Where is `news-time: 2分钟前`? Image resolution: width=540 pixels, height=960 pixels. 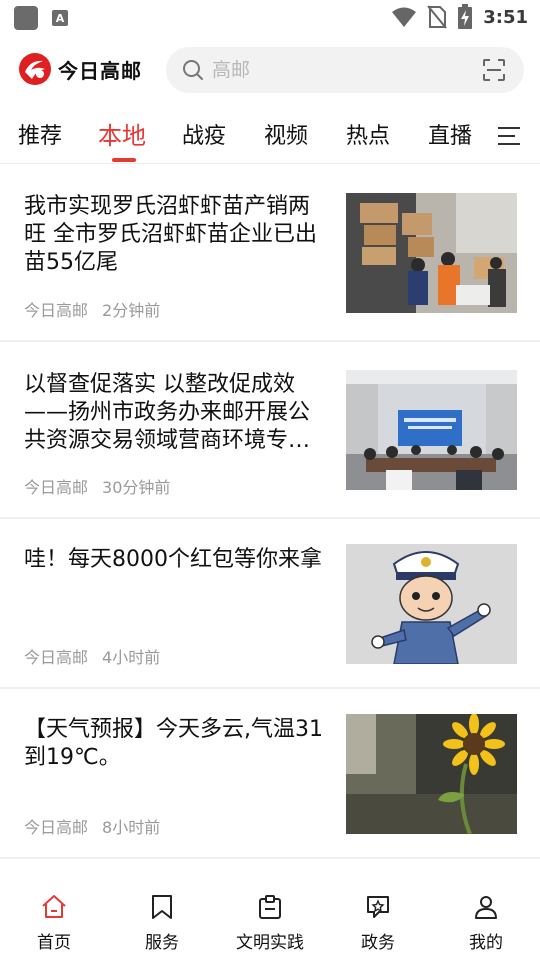
news-time: 2分钟前 is located at coordinates (131, 310).